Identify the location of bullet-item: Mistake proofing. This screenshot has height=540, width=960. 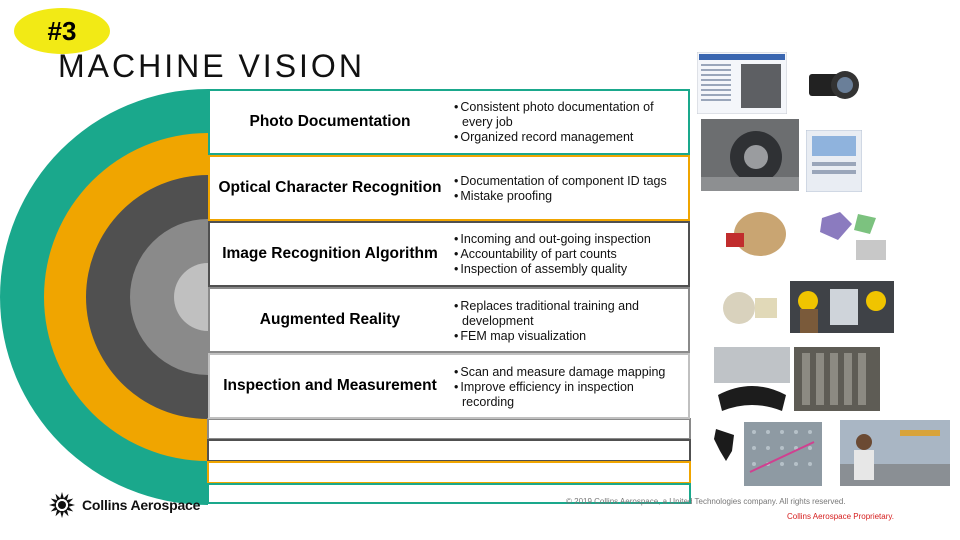
(570, 196).